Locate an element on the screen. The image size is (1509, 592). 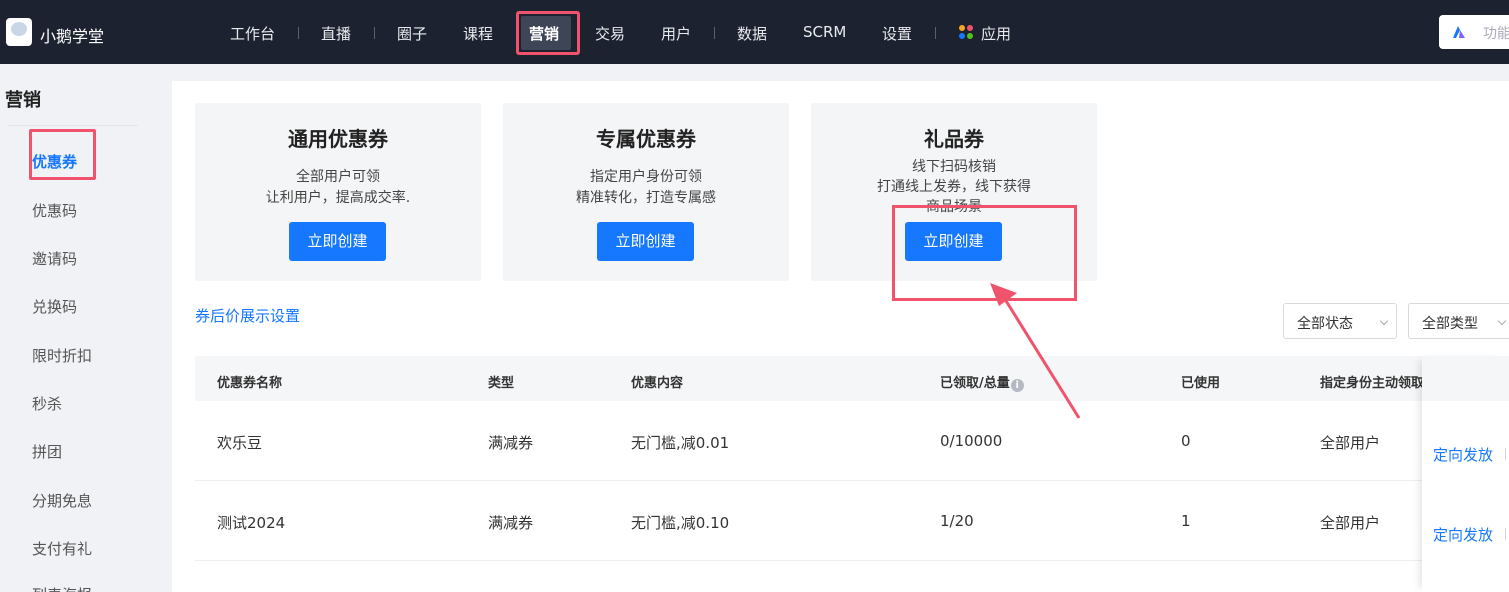
sidebar-item-list-poster: 列表海报 is located at coordinates (62, 588).